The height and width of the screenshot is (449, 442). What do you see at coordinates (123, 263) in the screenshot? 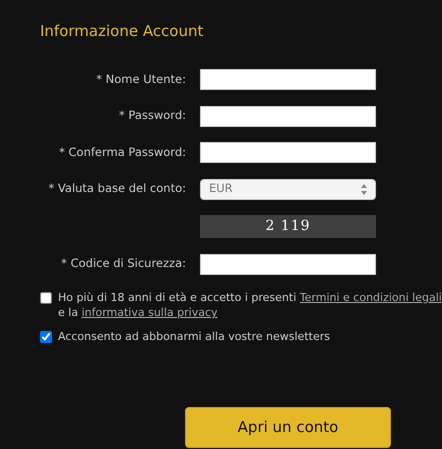
I see `field-label: * Codice di Sicurezza:` at bounding box center [123, 263].